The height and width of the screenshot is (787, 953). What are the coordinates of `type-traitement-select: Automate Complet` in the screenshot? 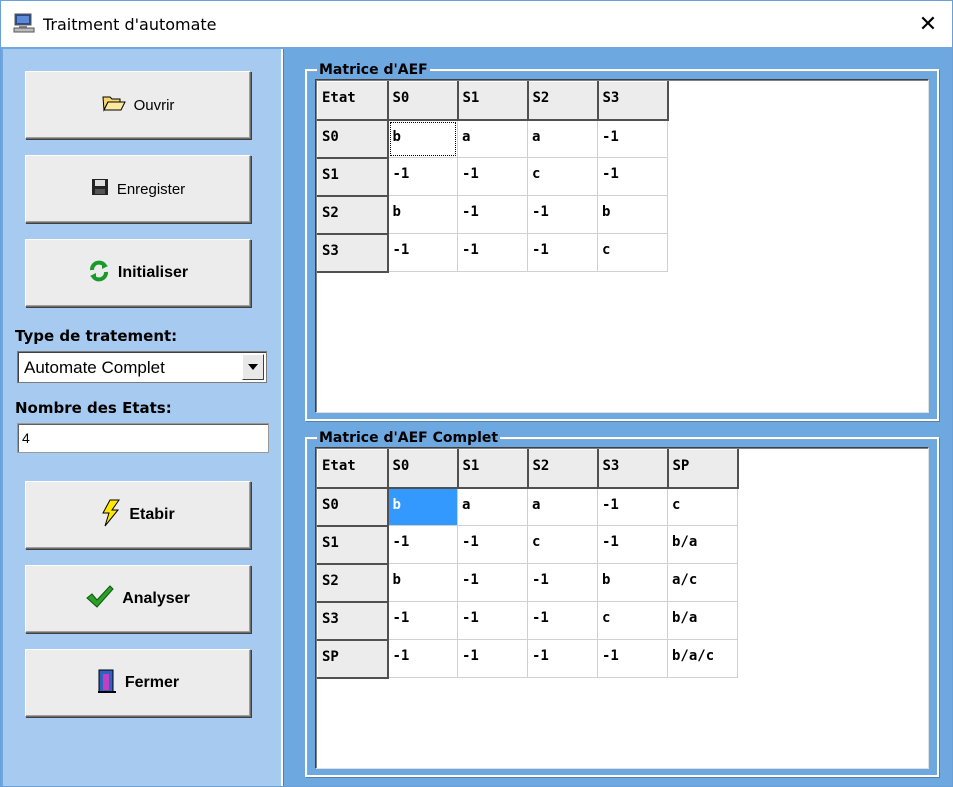 It's located at (142, 367).